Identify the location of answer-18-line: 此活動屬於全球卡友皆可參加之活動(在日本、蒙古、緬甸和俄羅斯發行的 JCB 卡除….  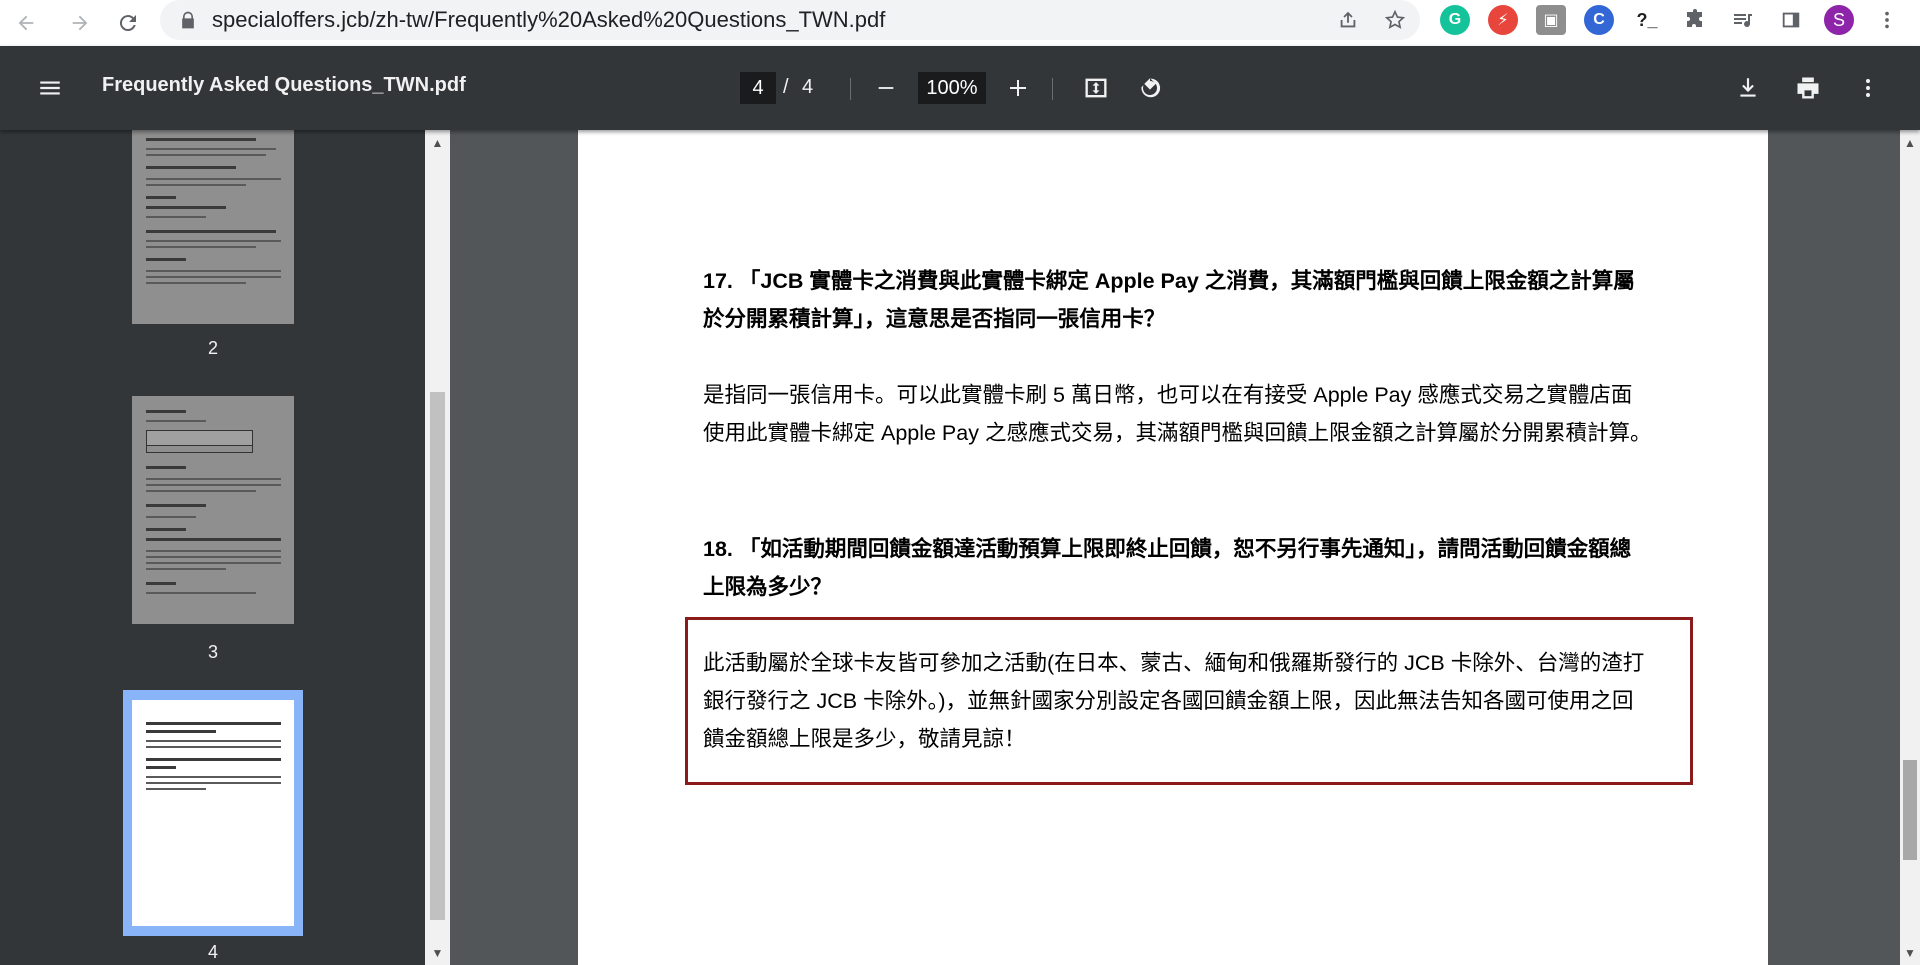
(1174, 663).